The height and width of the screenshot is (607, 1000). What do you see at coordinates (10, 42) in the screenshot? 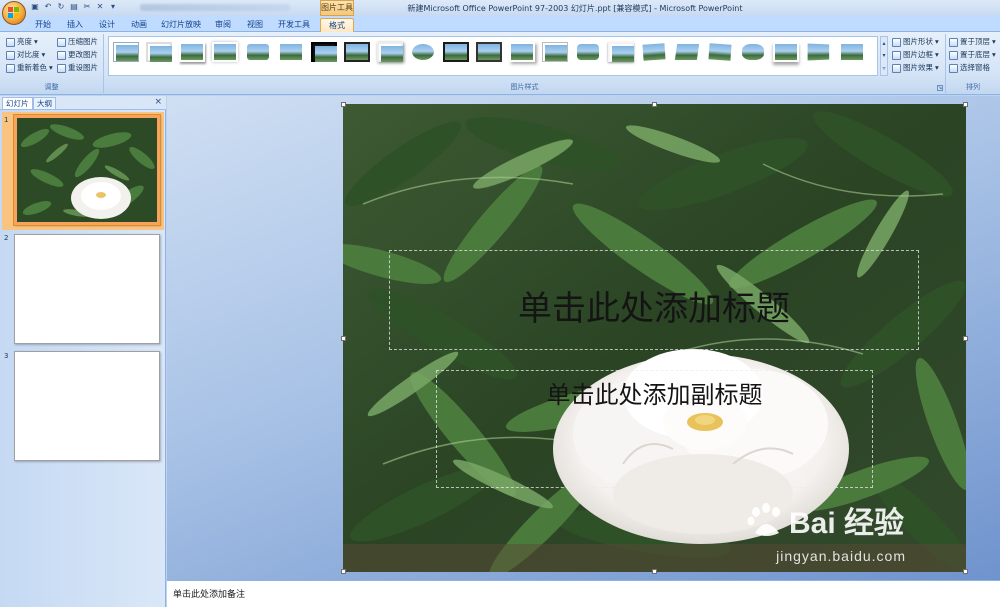
I see `brightness-icon` at bounding box center [10, 42].